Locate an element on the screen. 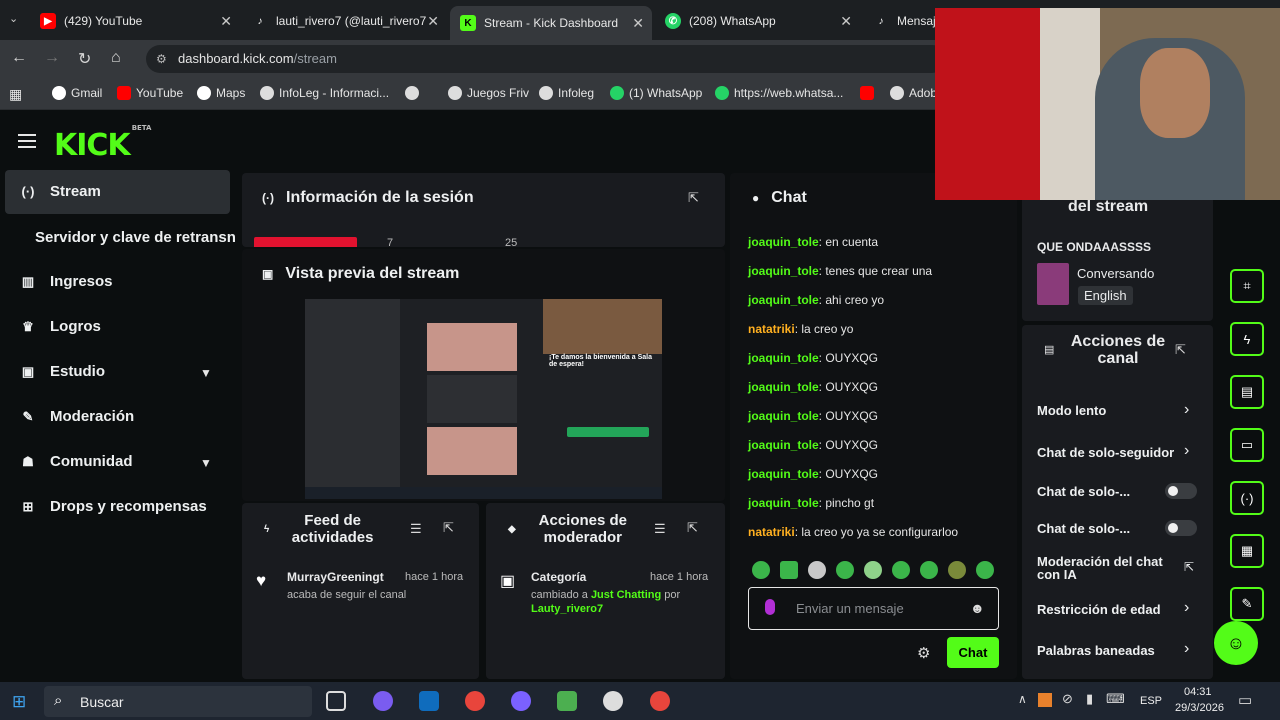  tab-youtube: ▶ (429) YouTube ✕ is located at coordinates (135, 21).